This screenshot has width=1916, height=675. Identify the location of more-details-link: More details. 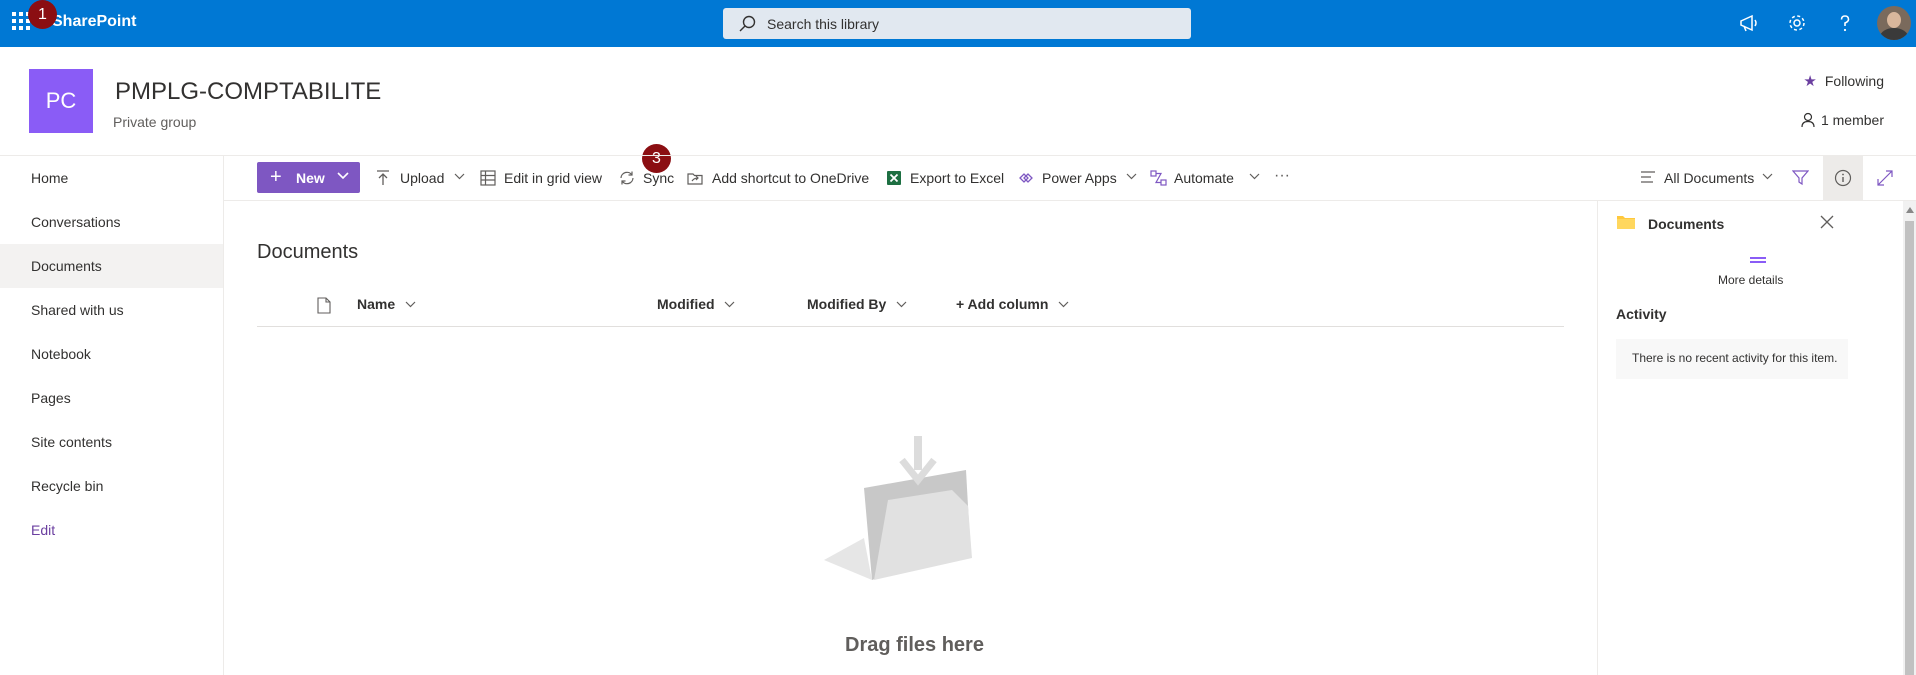
(1750, 280).